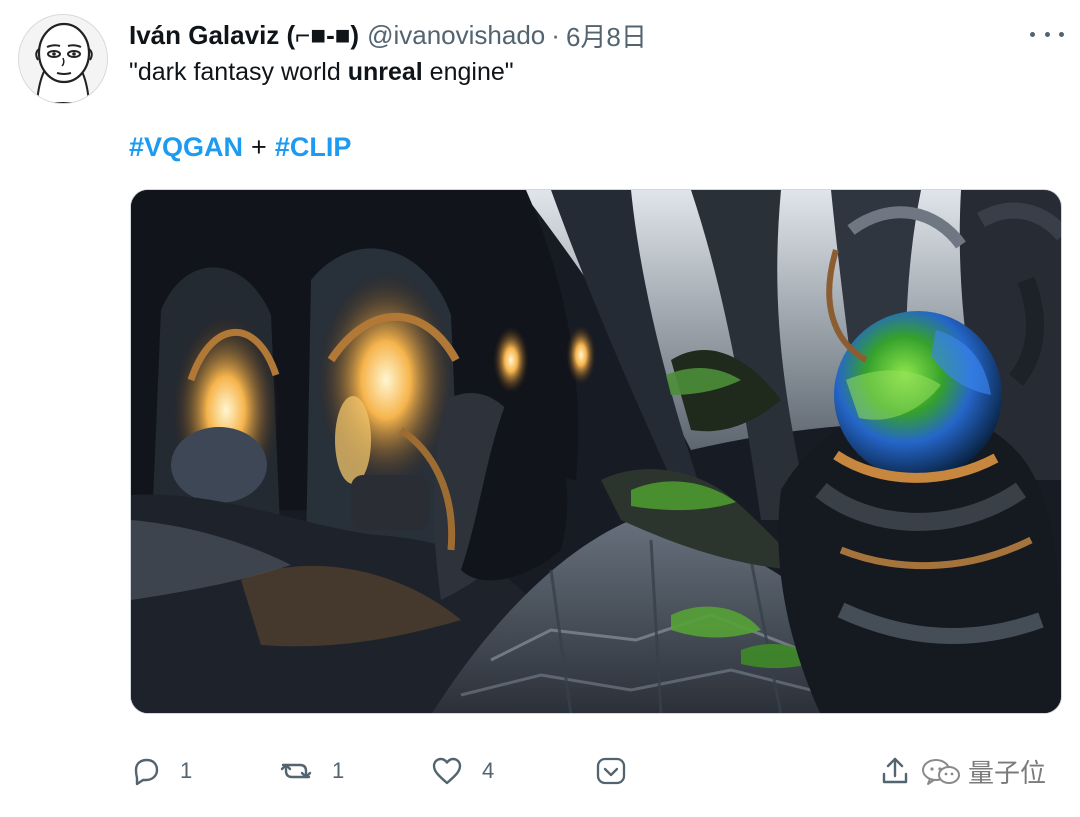  Describe the element at coordinates (296, 771) in the screenshot. I see `retweet-icon` at that location.